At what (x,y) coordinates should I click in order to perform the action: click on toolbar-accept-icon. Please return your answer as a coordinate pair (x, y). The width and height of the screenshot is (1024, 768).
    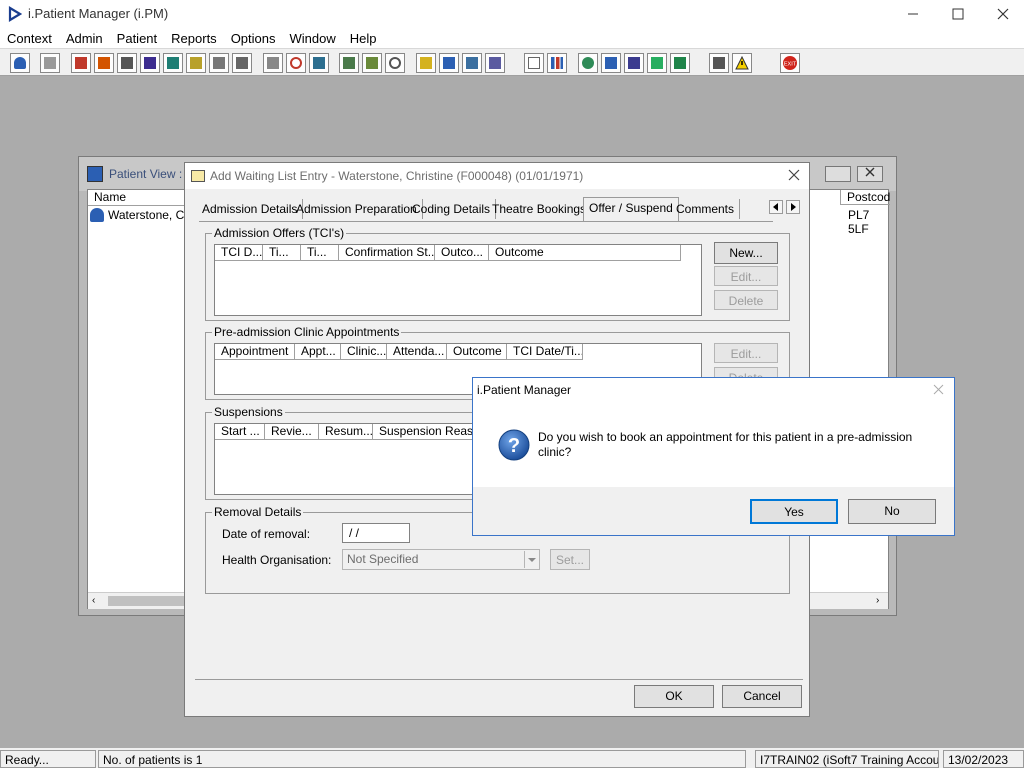
    Looking at the image, I should click on (657, 63).